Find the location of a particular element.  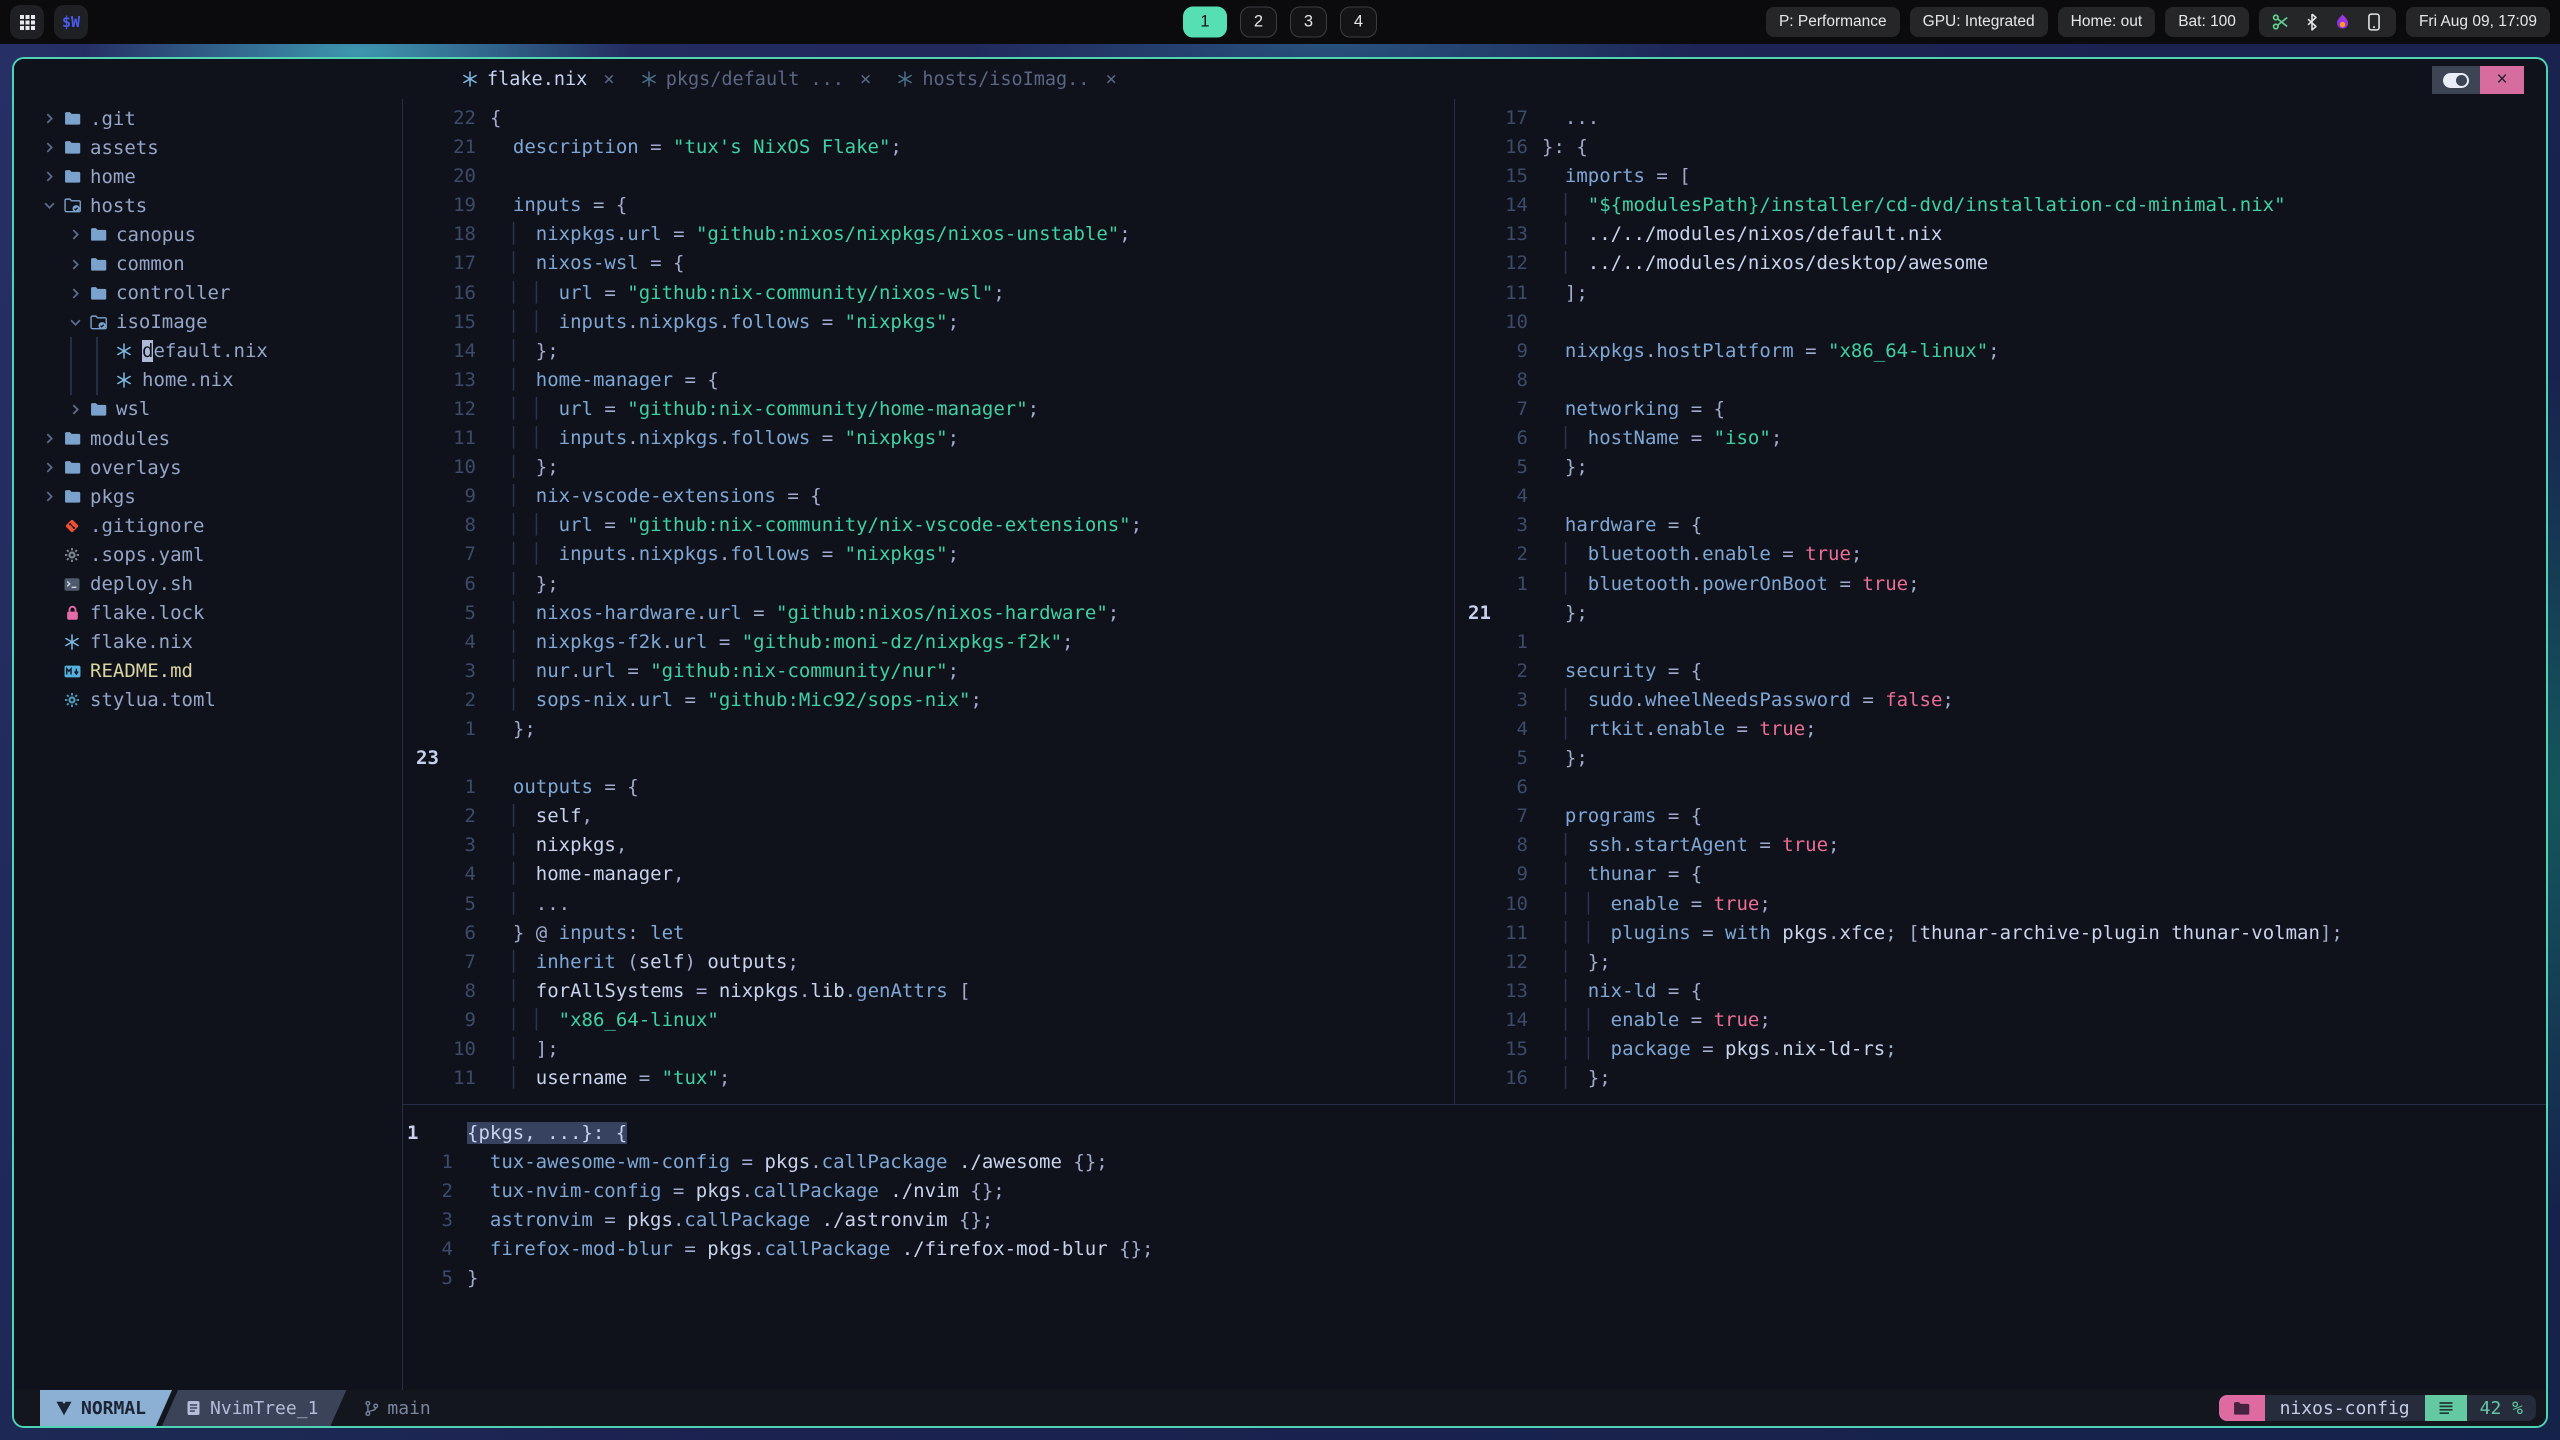

phone-icon is located at coordinates (2374, 22).